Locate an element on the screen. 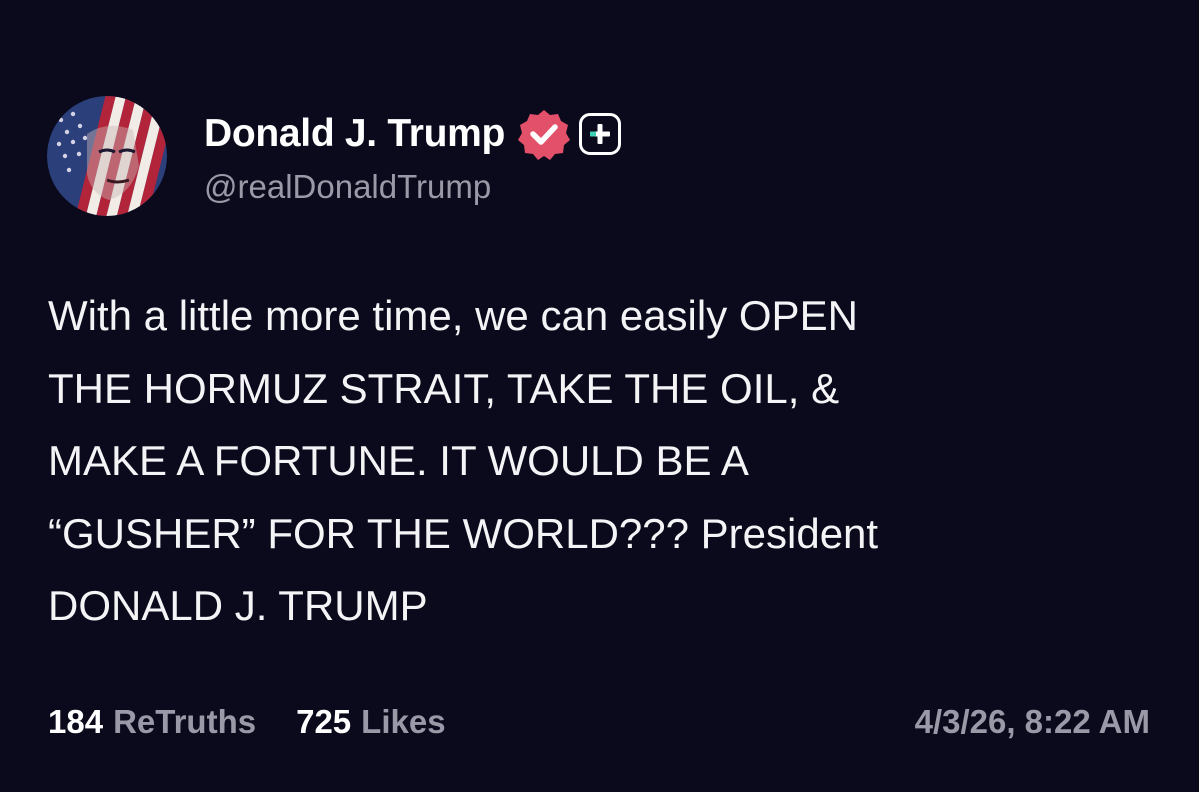  author-name-row: Donald J. Trump is located at coordinates (413, 134).